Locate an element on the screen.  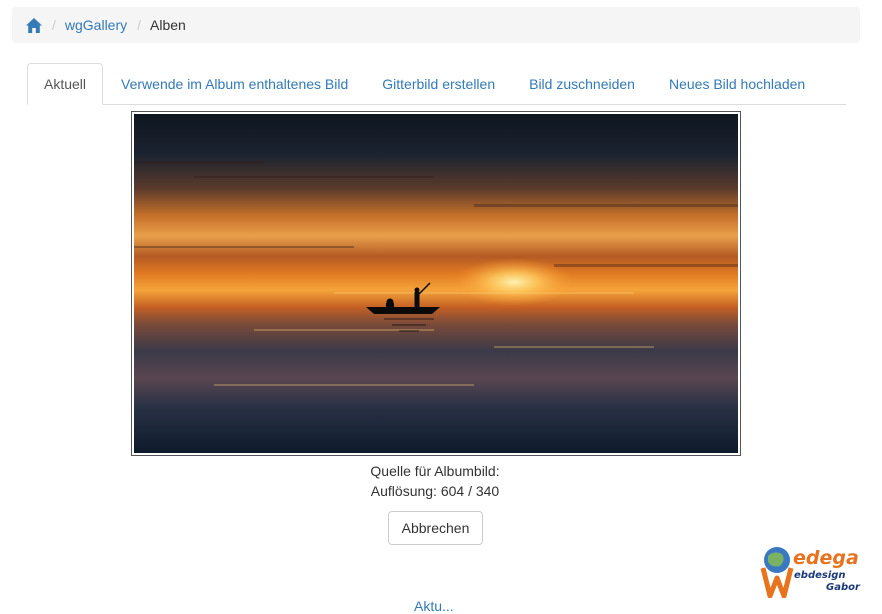
globe-w-icon is located at coordinates (777, 572).